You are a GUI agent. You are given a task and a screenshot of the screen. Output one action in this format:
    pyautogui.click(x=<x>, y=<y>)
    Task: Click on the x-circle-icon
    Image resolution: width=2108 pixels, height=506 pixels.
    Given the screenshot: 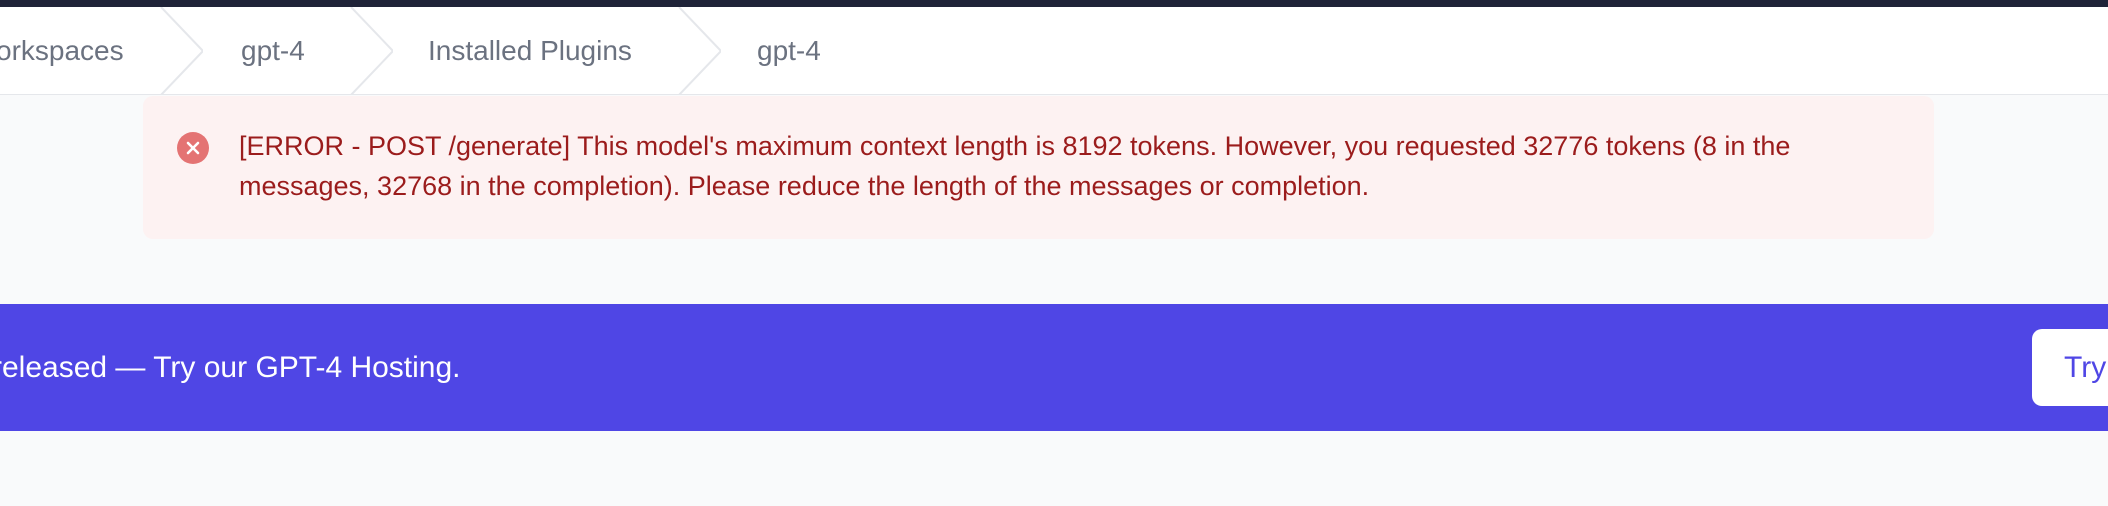 What is the action you would take?
    pyautogui.click(x=193, y=148)
    